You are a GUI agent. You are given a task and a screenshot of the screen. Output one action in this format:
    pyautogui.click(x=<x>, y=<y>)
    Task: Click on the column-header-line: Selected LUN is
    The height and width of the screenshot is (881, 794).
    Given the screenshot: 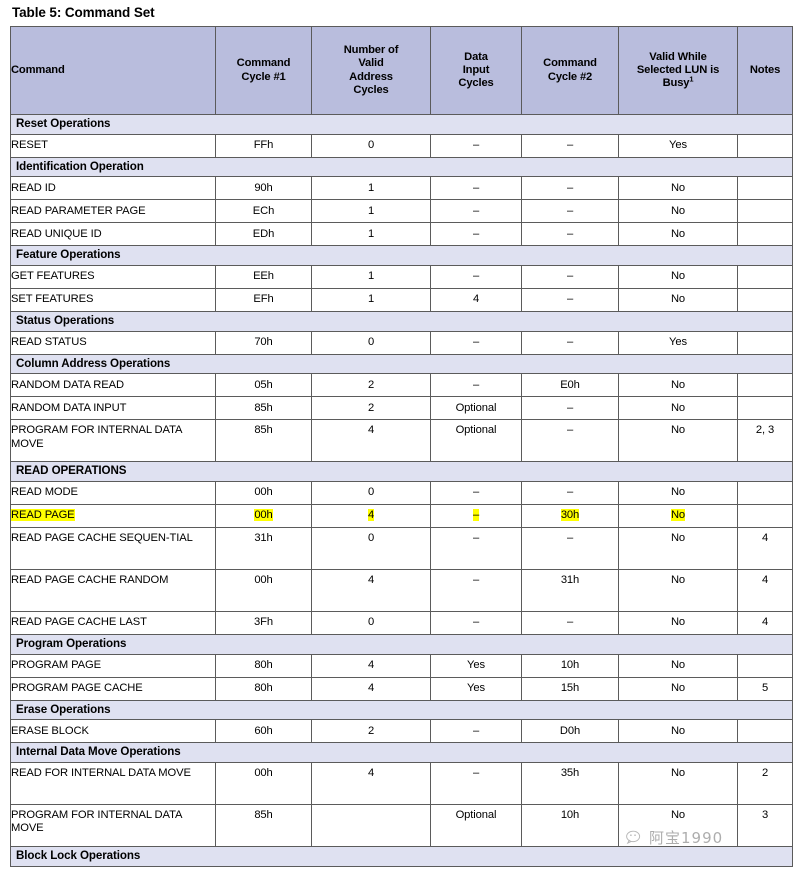 What is the action you would take?
    pyautogui.click(x=678, y=69)
    